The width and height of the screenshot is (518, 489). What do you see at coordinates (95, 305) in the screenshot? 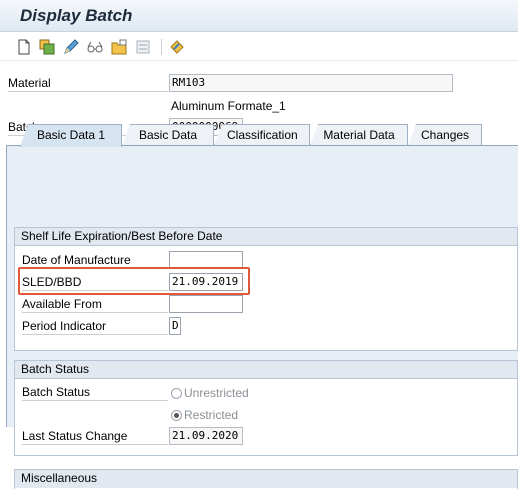
I see `available-from-label: Available From` at bounding box center [95, 305].